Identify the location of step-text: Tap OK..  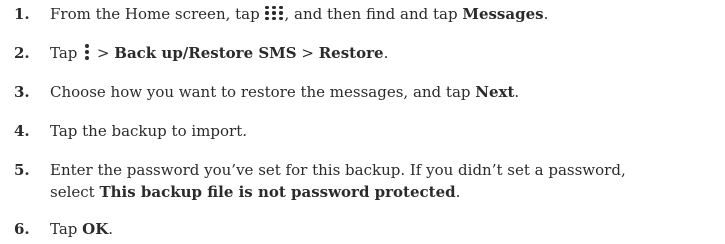
(82, 229).